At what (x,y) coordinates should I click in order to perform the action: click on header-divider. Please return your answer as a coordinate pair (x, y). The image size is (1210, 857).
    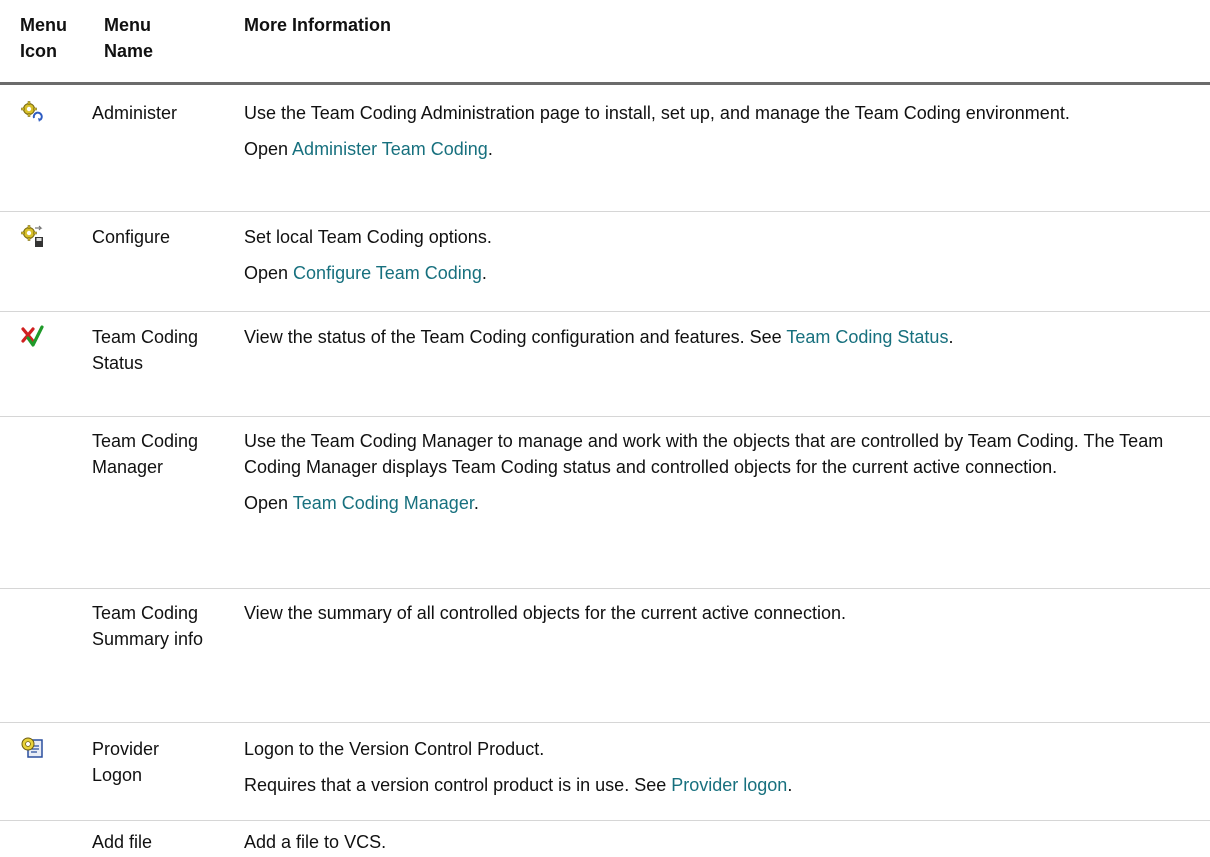
    Looking at the image, I should click on (605, 83).